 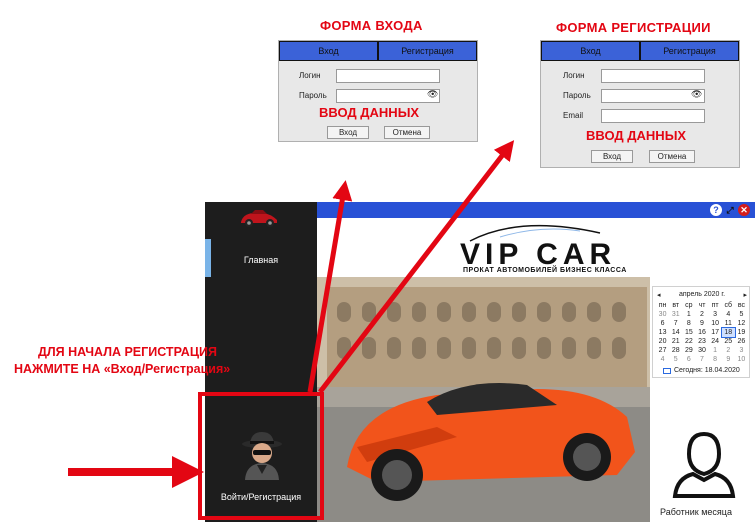 I want to click on arrow-to-register-form, so click(x=416, y=267).